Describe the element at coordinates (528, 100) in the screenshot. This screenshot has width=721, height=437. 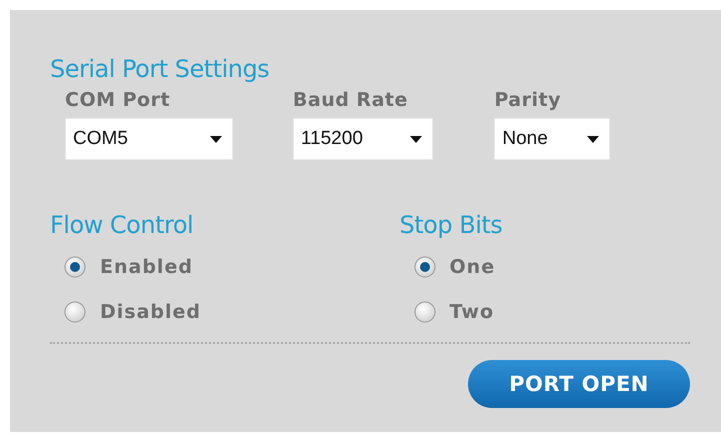
I see `field-label: Parity` at that location.